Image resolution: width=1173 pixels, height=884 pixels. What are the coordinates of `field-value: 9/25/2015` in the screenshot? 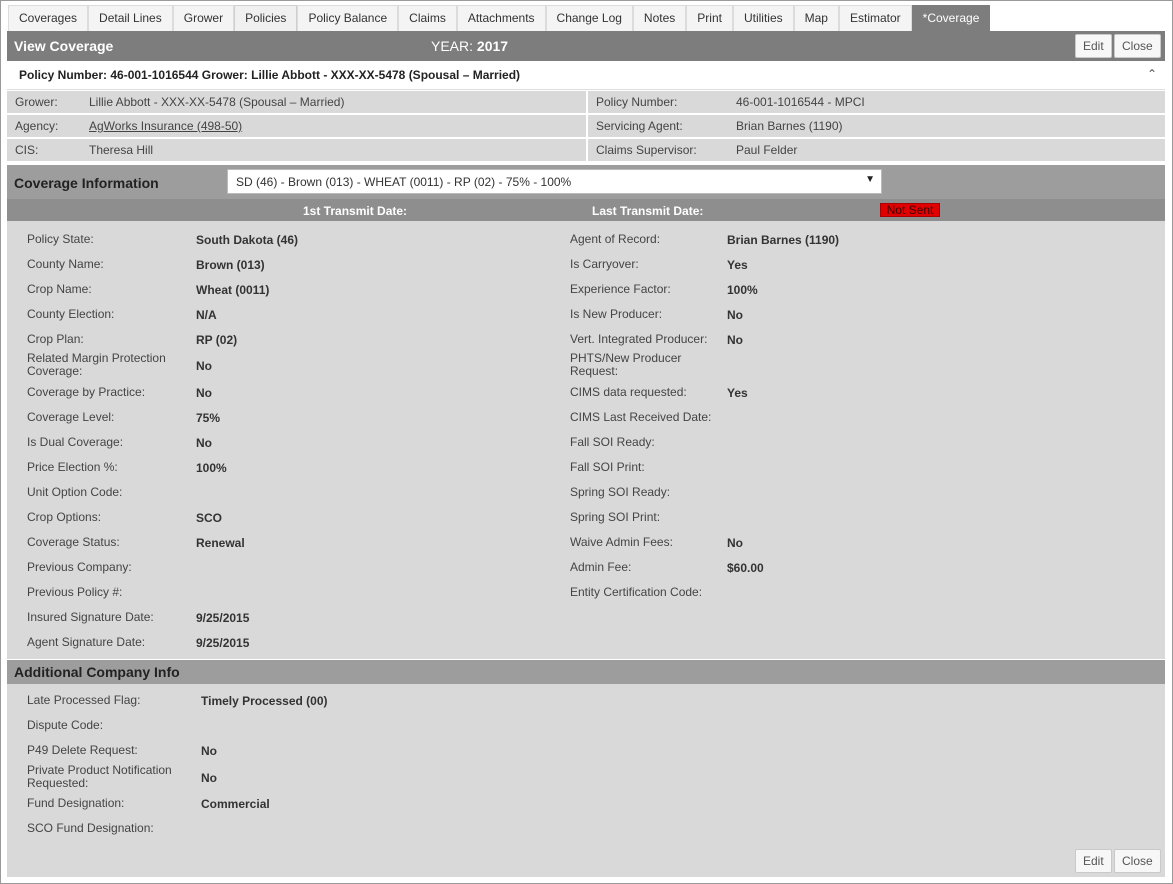 It's located at (223, 643).